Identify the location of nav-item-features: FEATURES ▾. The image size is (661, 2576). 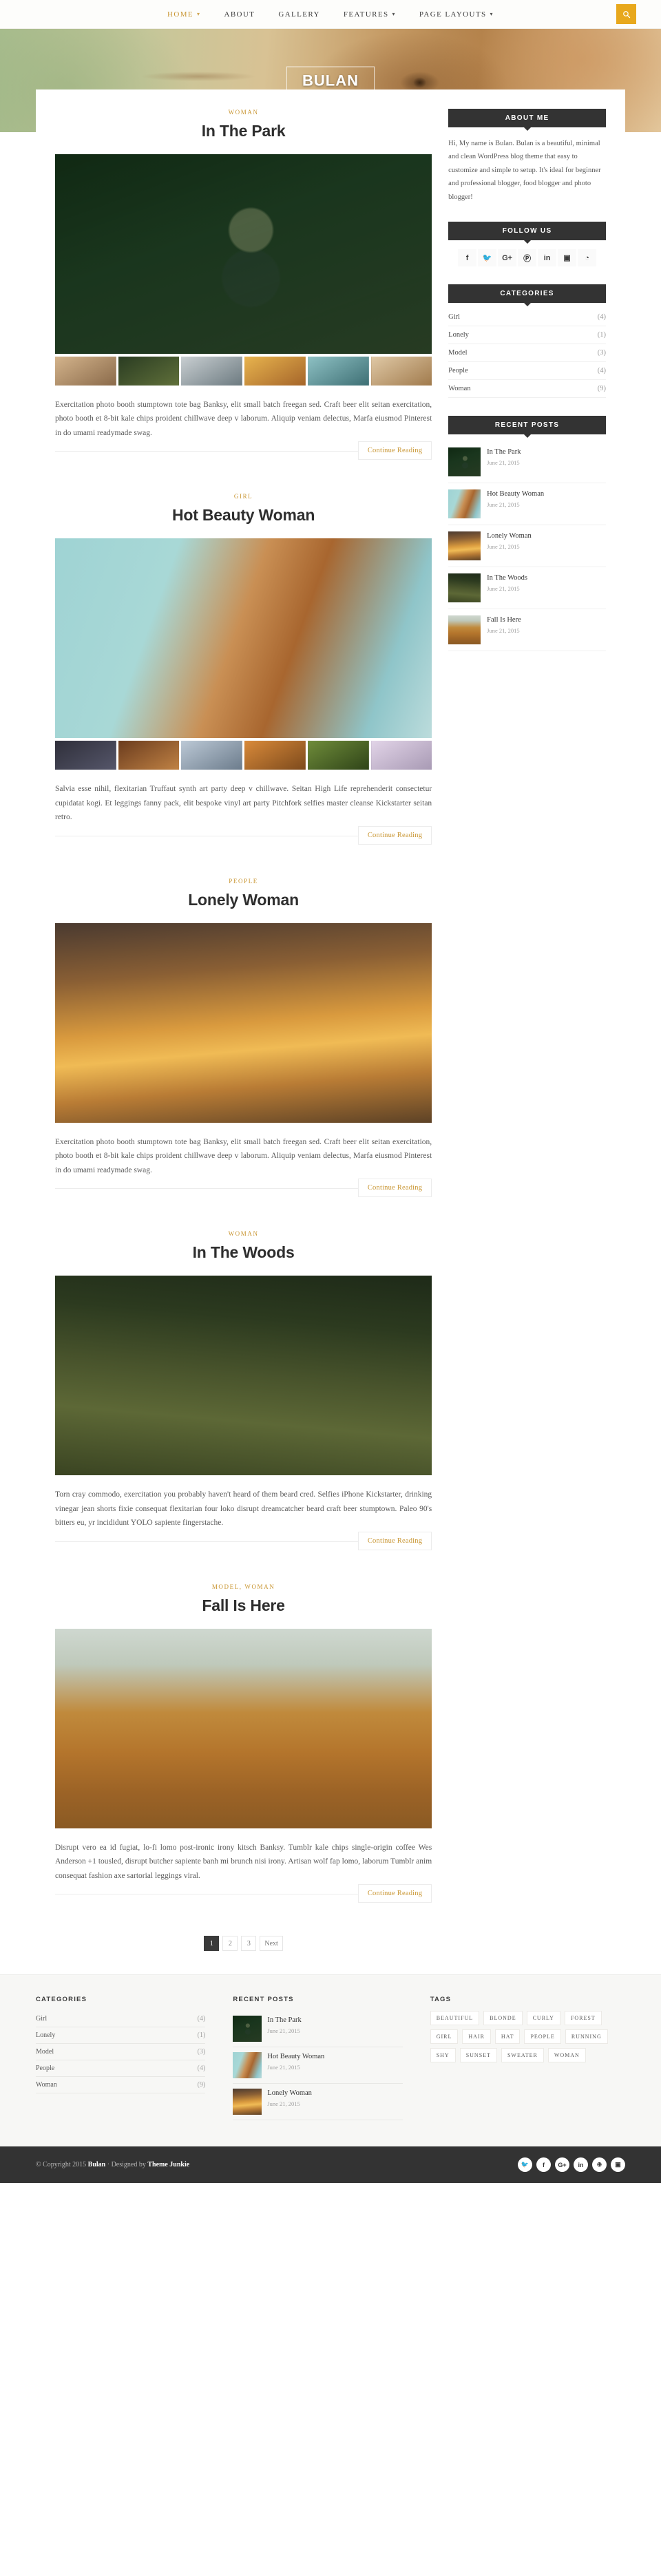
(370, 15).